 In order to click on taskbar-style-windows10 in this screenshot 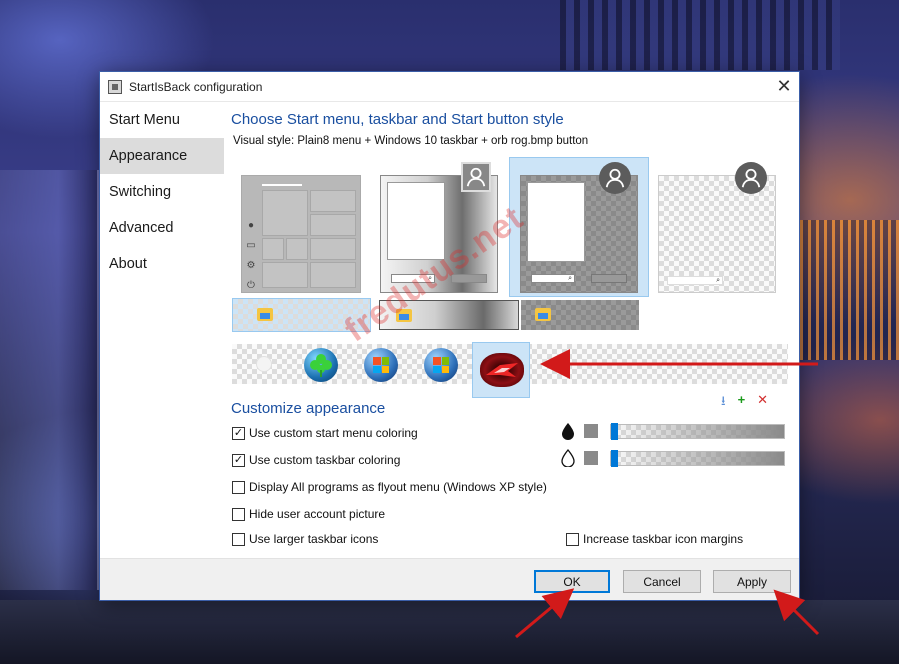, I will do `click(301, 315)`.